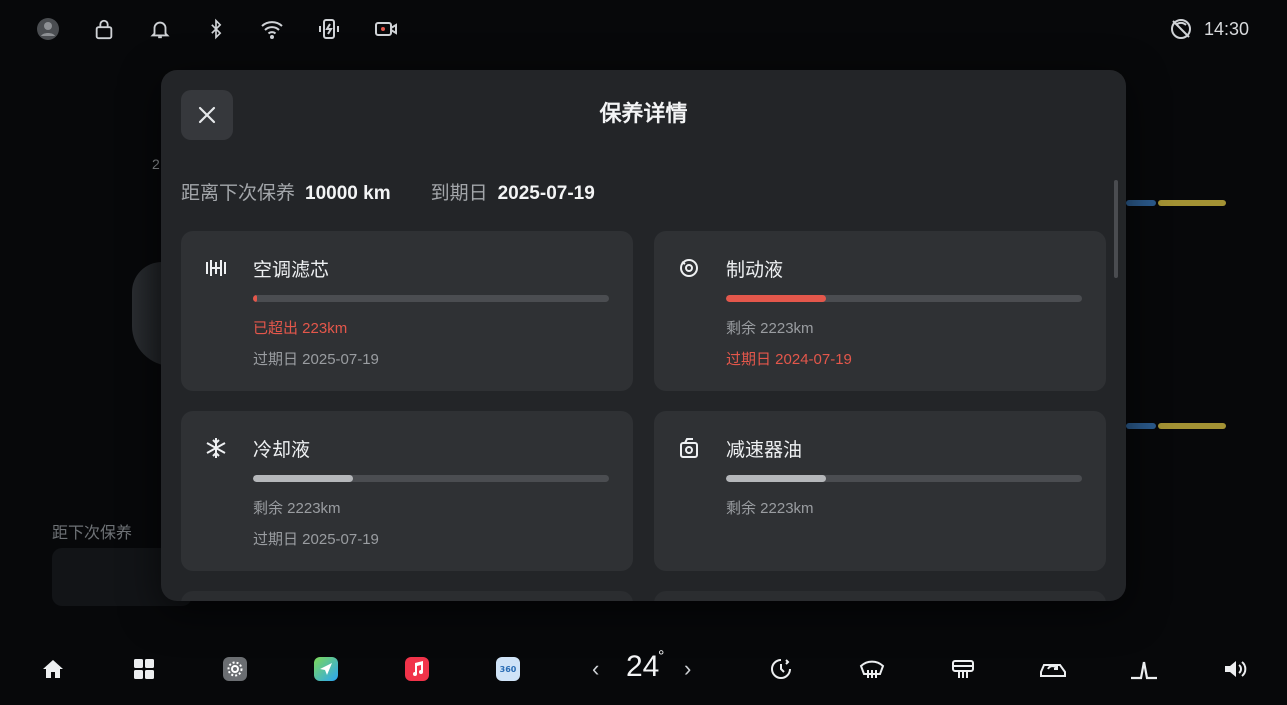  What do you see at coordinates (386, 29) in the screenshot?
I see `dashcam-icon` at bounding box center [386, 29].